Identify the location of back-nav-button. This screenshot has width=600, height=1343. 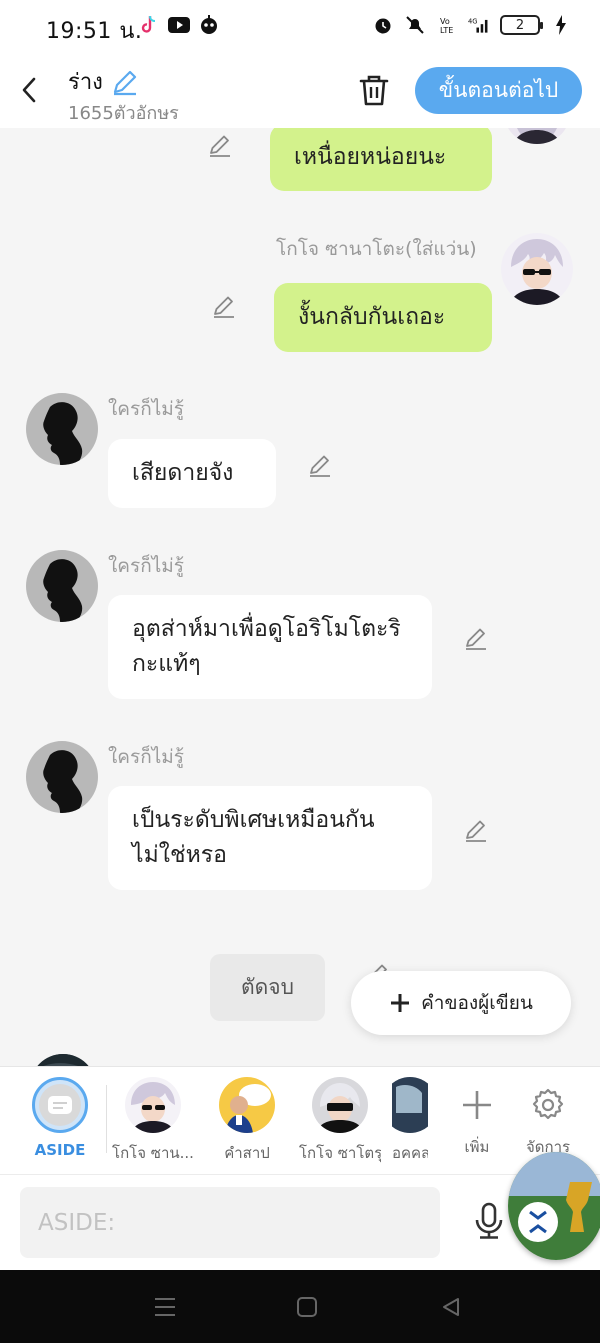
(451, 1307).